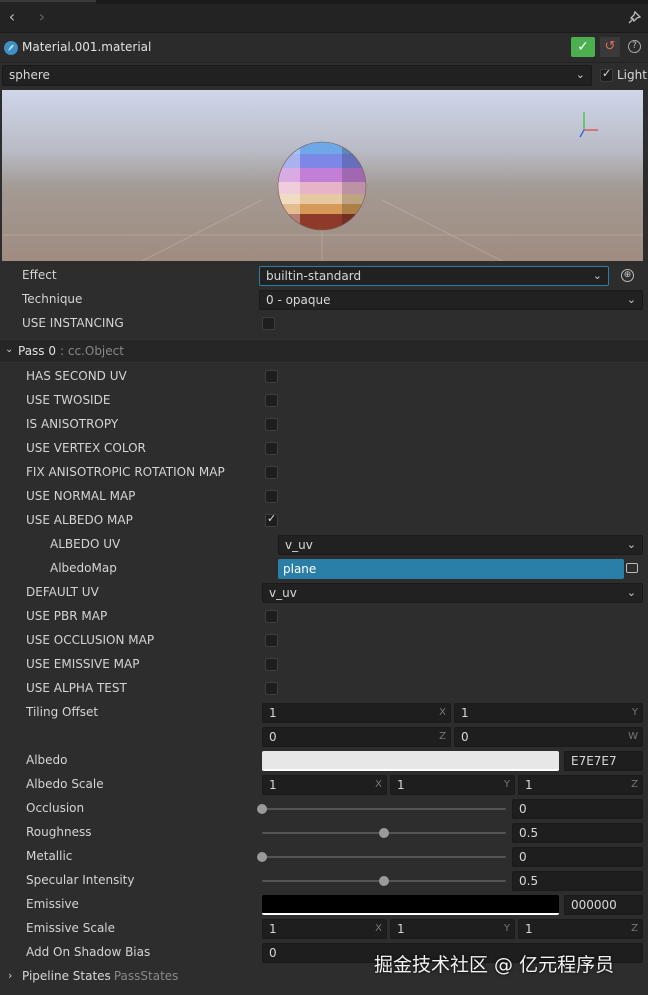 The image size is (648, 995). Describe the element at coordinates (434, 276) in the screenshot. I see `effect-select: builtin-standard ⌄` at that location.